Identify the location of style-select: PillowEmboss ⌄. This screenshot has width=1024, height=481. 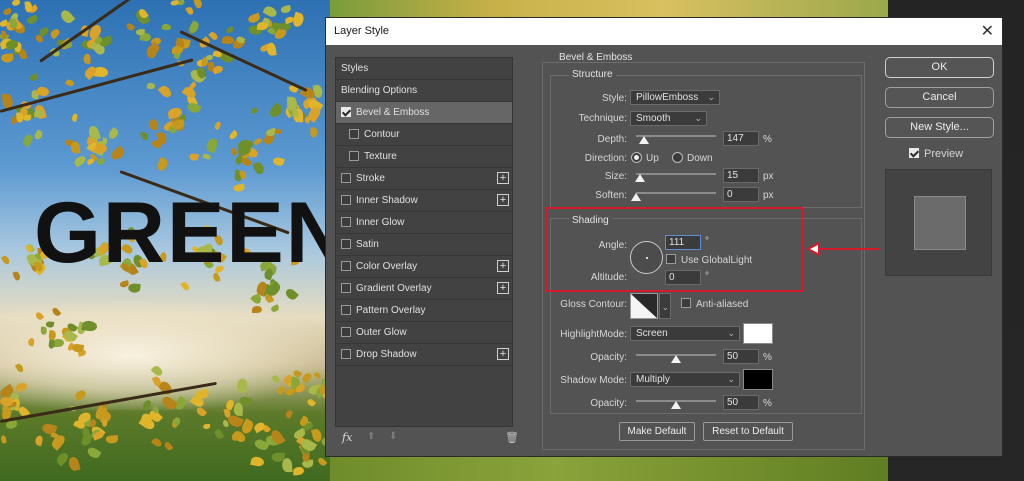
(675, 97).